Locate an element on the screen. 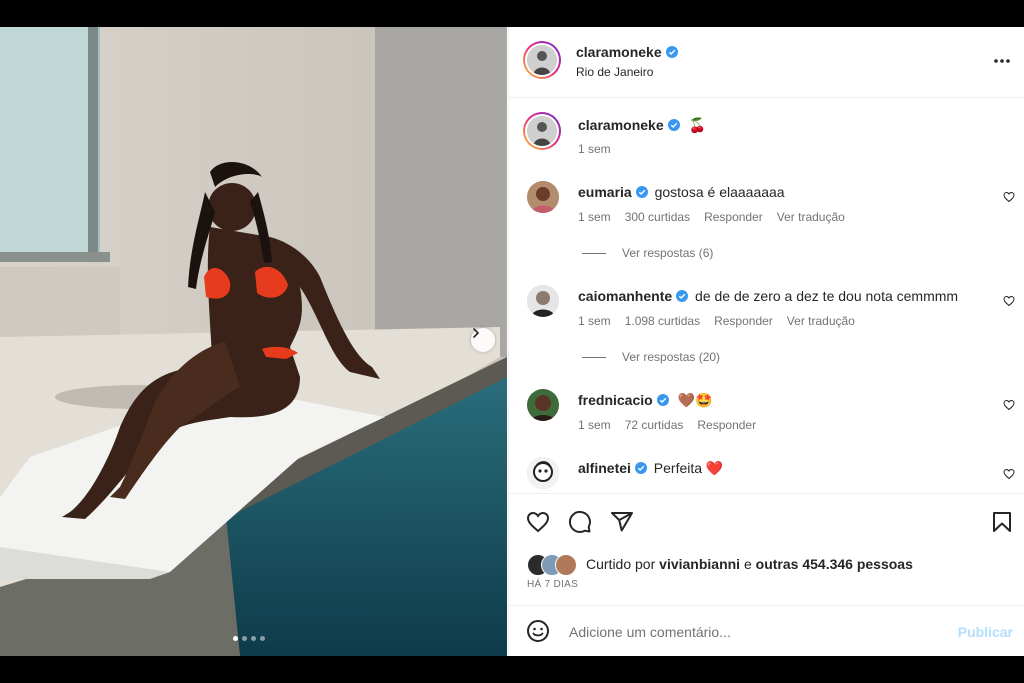 This screenshot has width=1024, height=683. ellipsis-icon is located at coordinates (1002, 61).